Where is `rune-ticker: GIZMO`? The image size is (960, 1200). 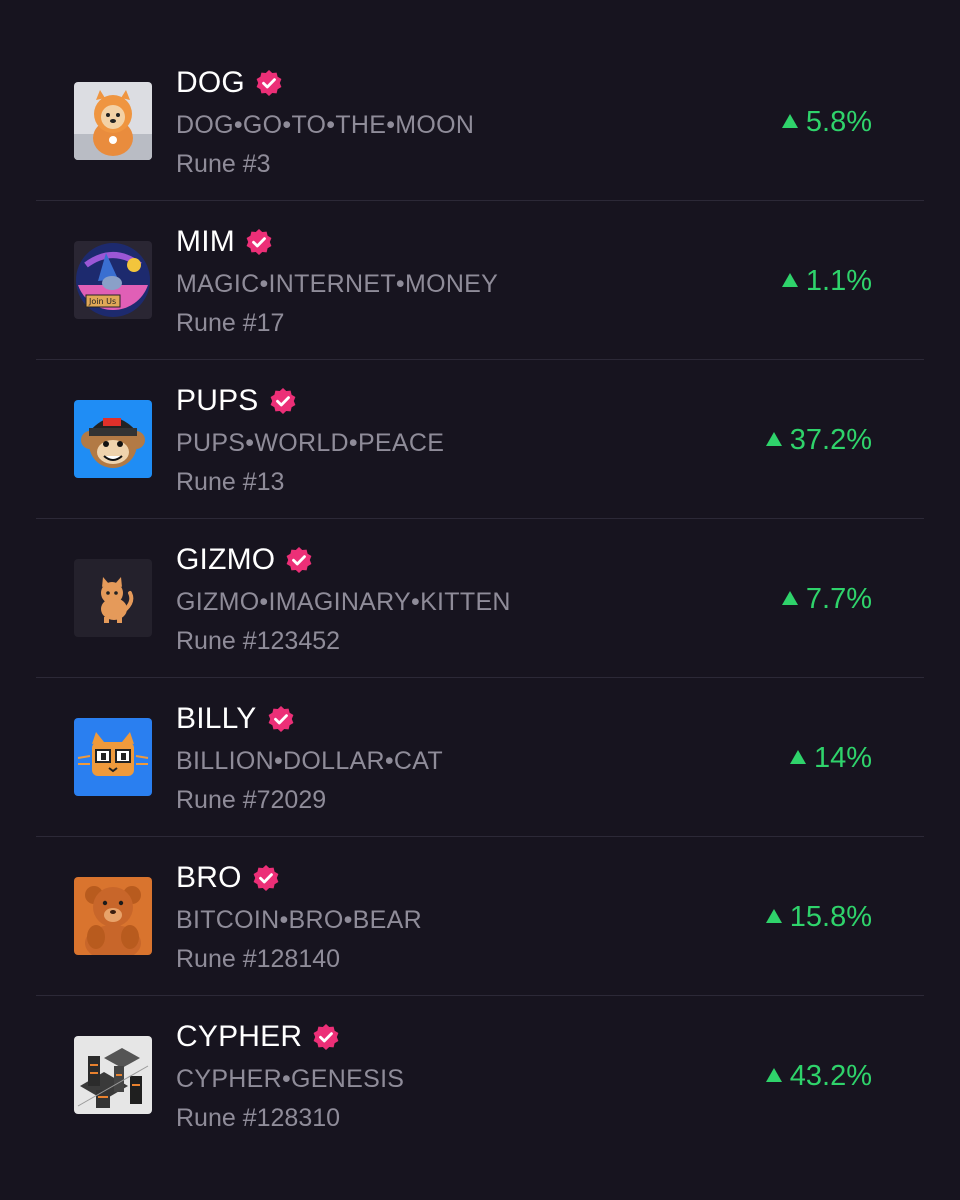 rune-ticker: GIZMO is located at coordinates (226, 559).